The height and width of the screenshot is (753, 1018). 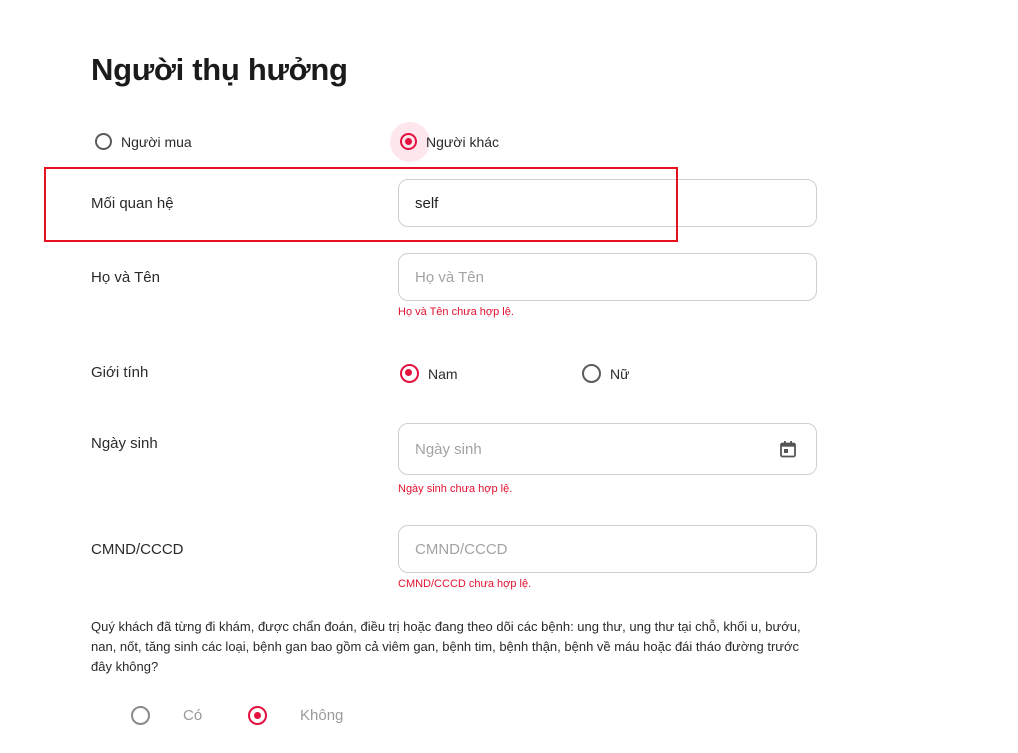 What do you see at coordinates (257, 715) in the screenshot?
I see `radio-no-indicator` at bounding box center [257, 715].